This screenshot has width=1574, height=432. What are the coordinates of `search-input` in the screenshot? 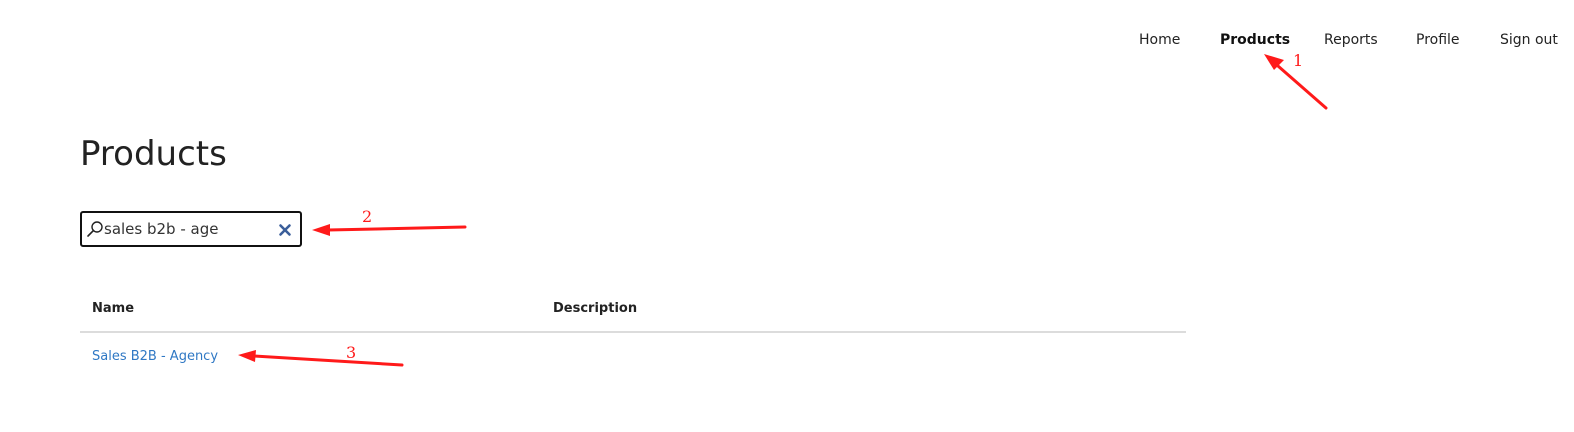 It's located at (189, 229).